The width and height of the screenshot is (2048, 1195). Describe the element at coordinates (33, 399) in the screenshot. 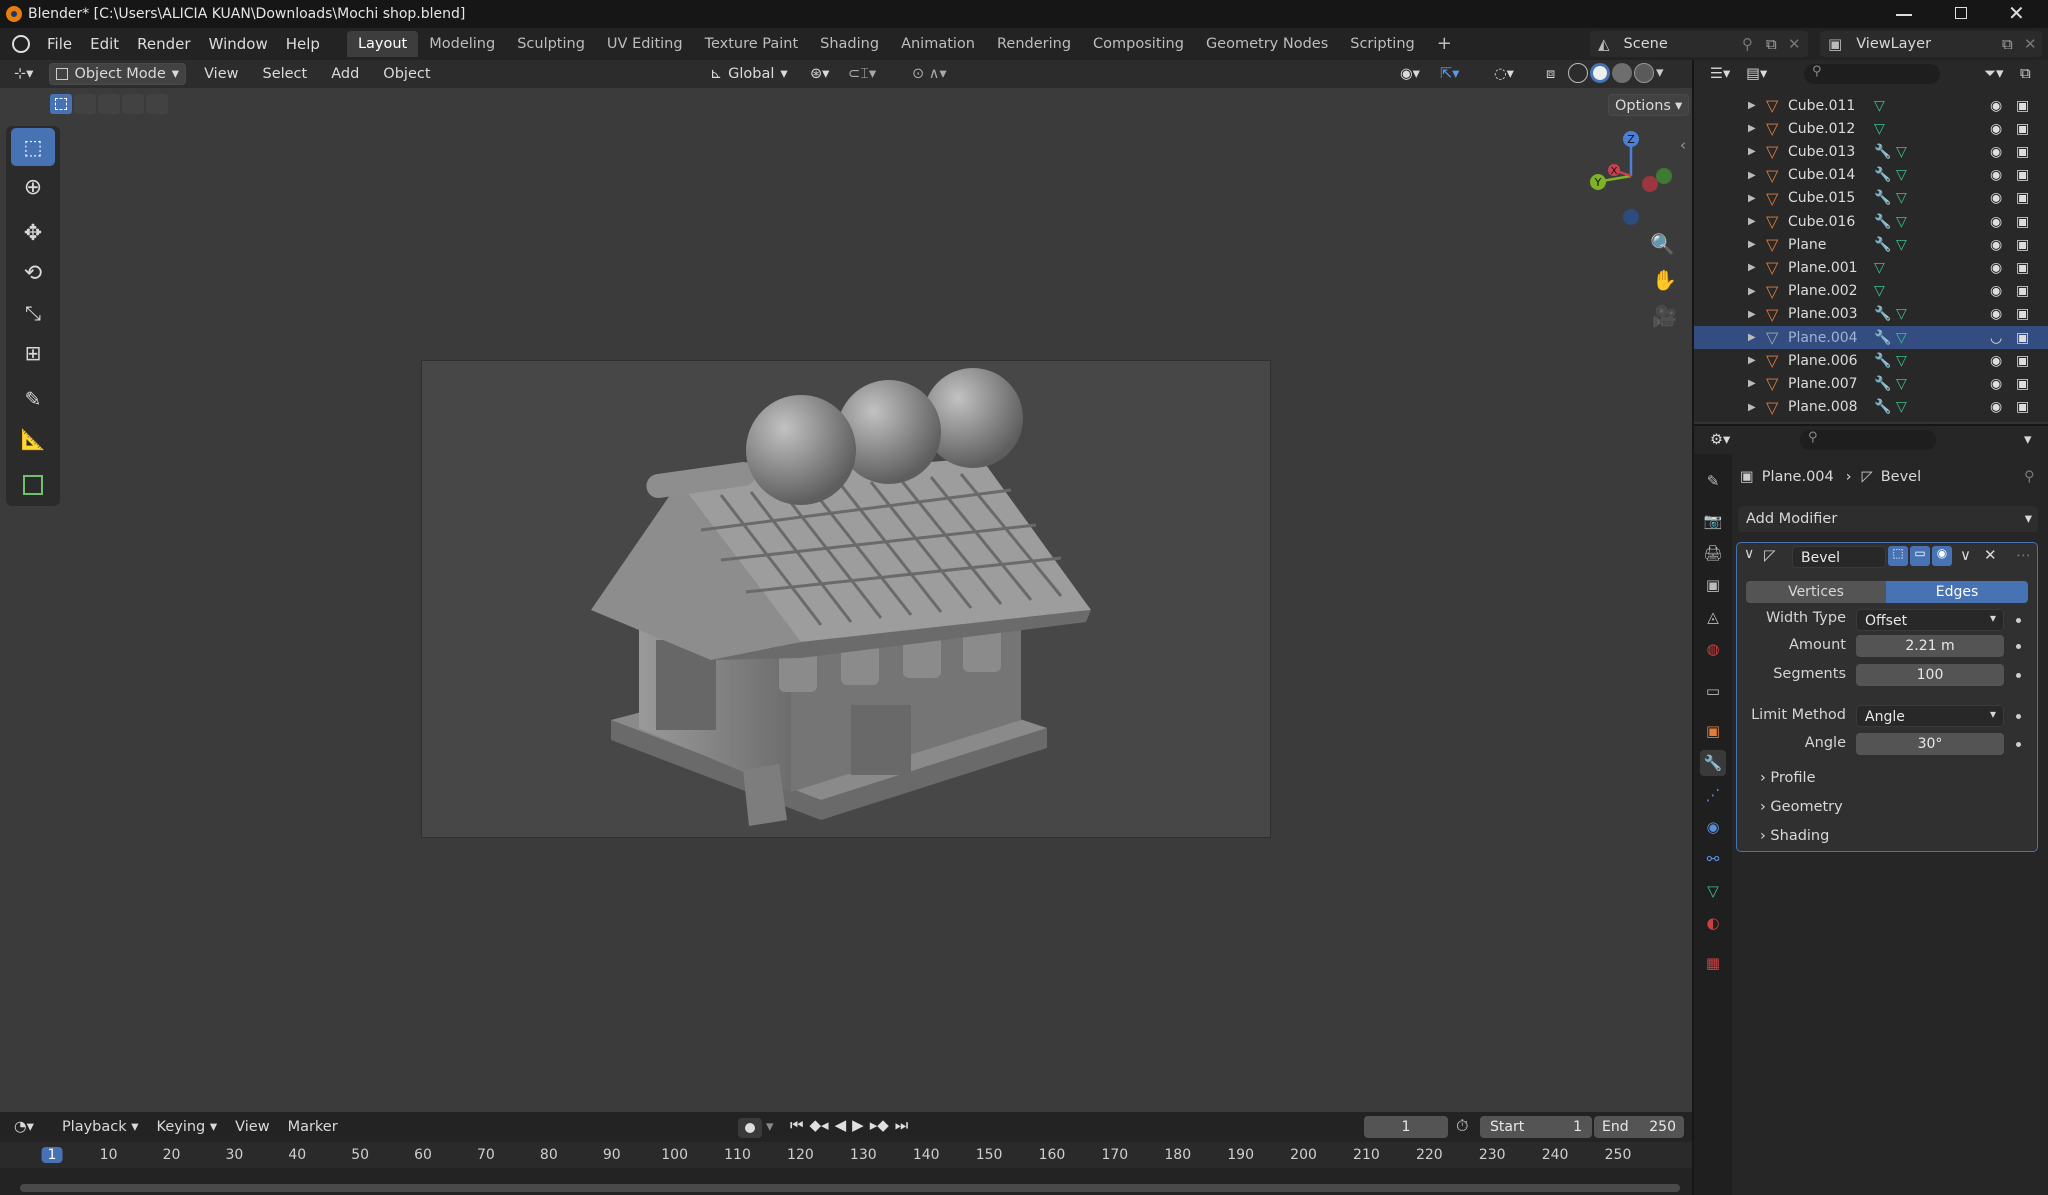

I see `annotate-tool: ✎` at that location.